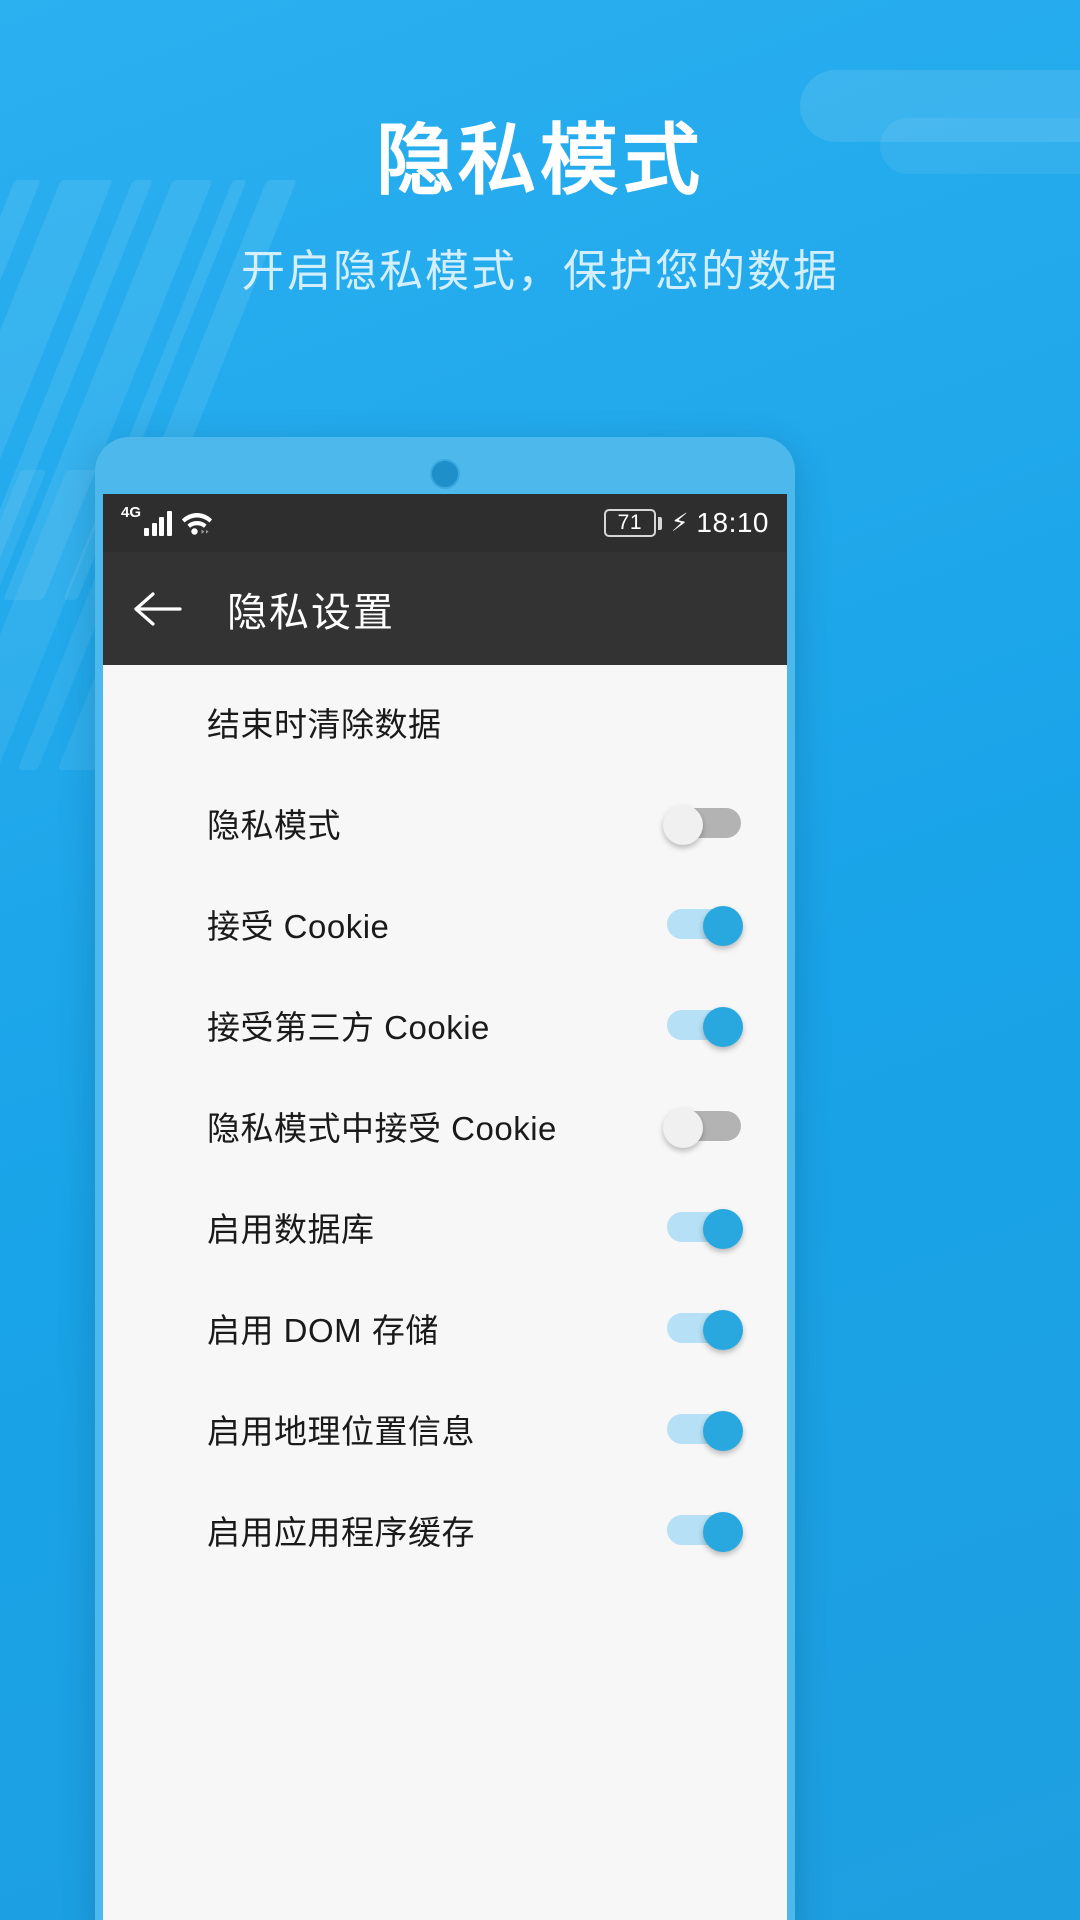 The width and height of the screenshot is (1080, 1920). What do you see at coordinates (540, 271) in the screenshot?
I see `promo-subtitle: 开启隐私模式，保护您的数据` at bounding box center [540, 271].